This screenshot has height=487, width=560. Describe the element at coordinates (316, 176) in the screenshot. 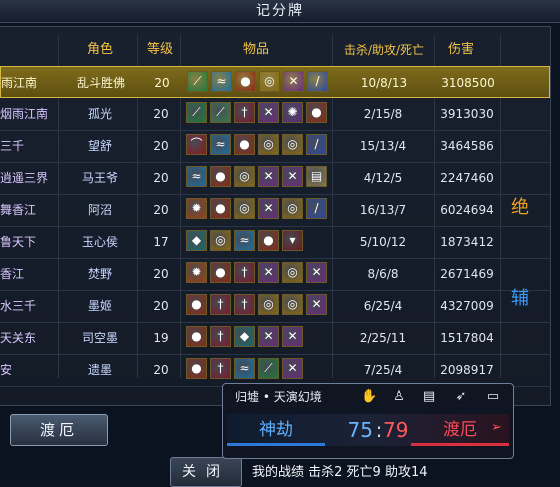

I see `scroll-icon: ▤` at that location.